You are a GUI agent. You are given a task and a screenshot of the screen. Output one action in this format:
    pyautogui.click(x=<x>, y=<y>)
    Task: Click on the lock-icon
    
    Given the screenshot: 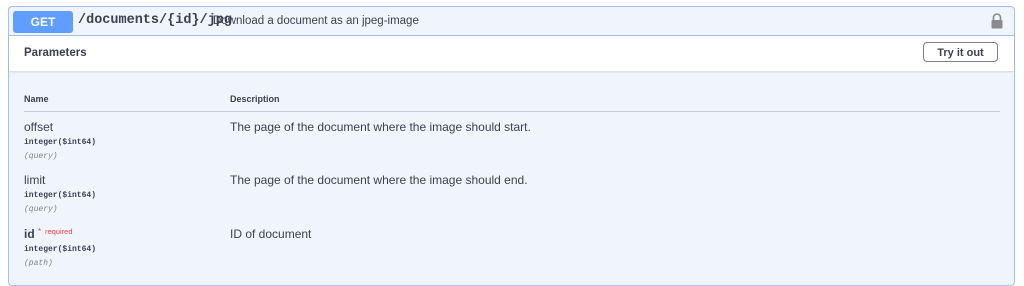 What is the action you would take?
    pyautogui.click(x=997, y=21)
    